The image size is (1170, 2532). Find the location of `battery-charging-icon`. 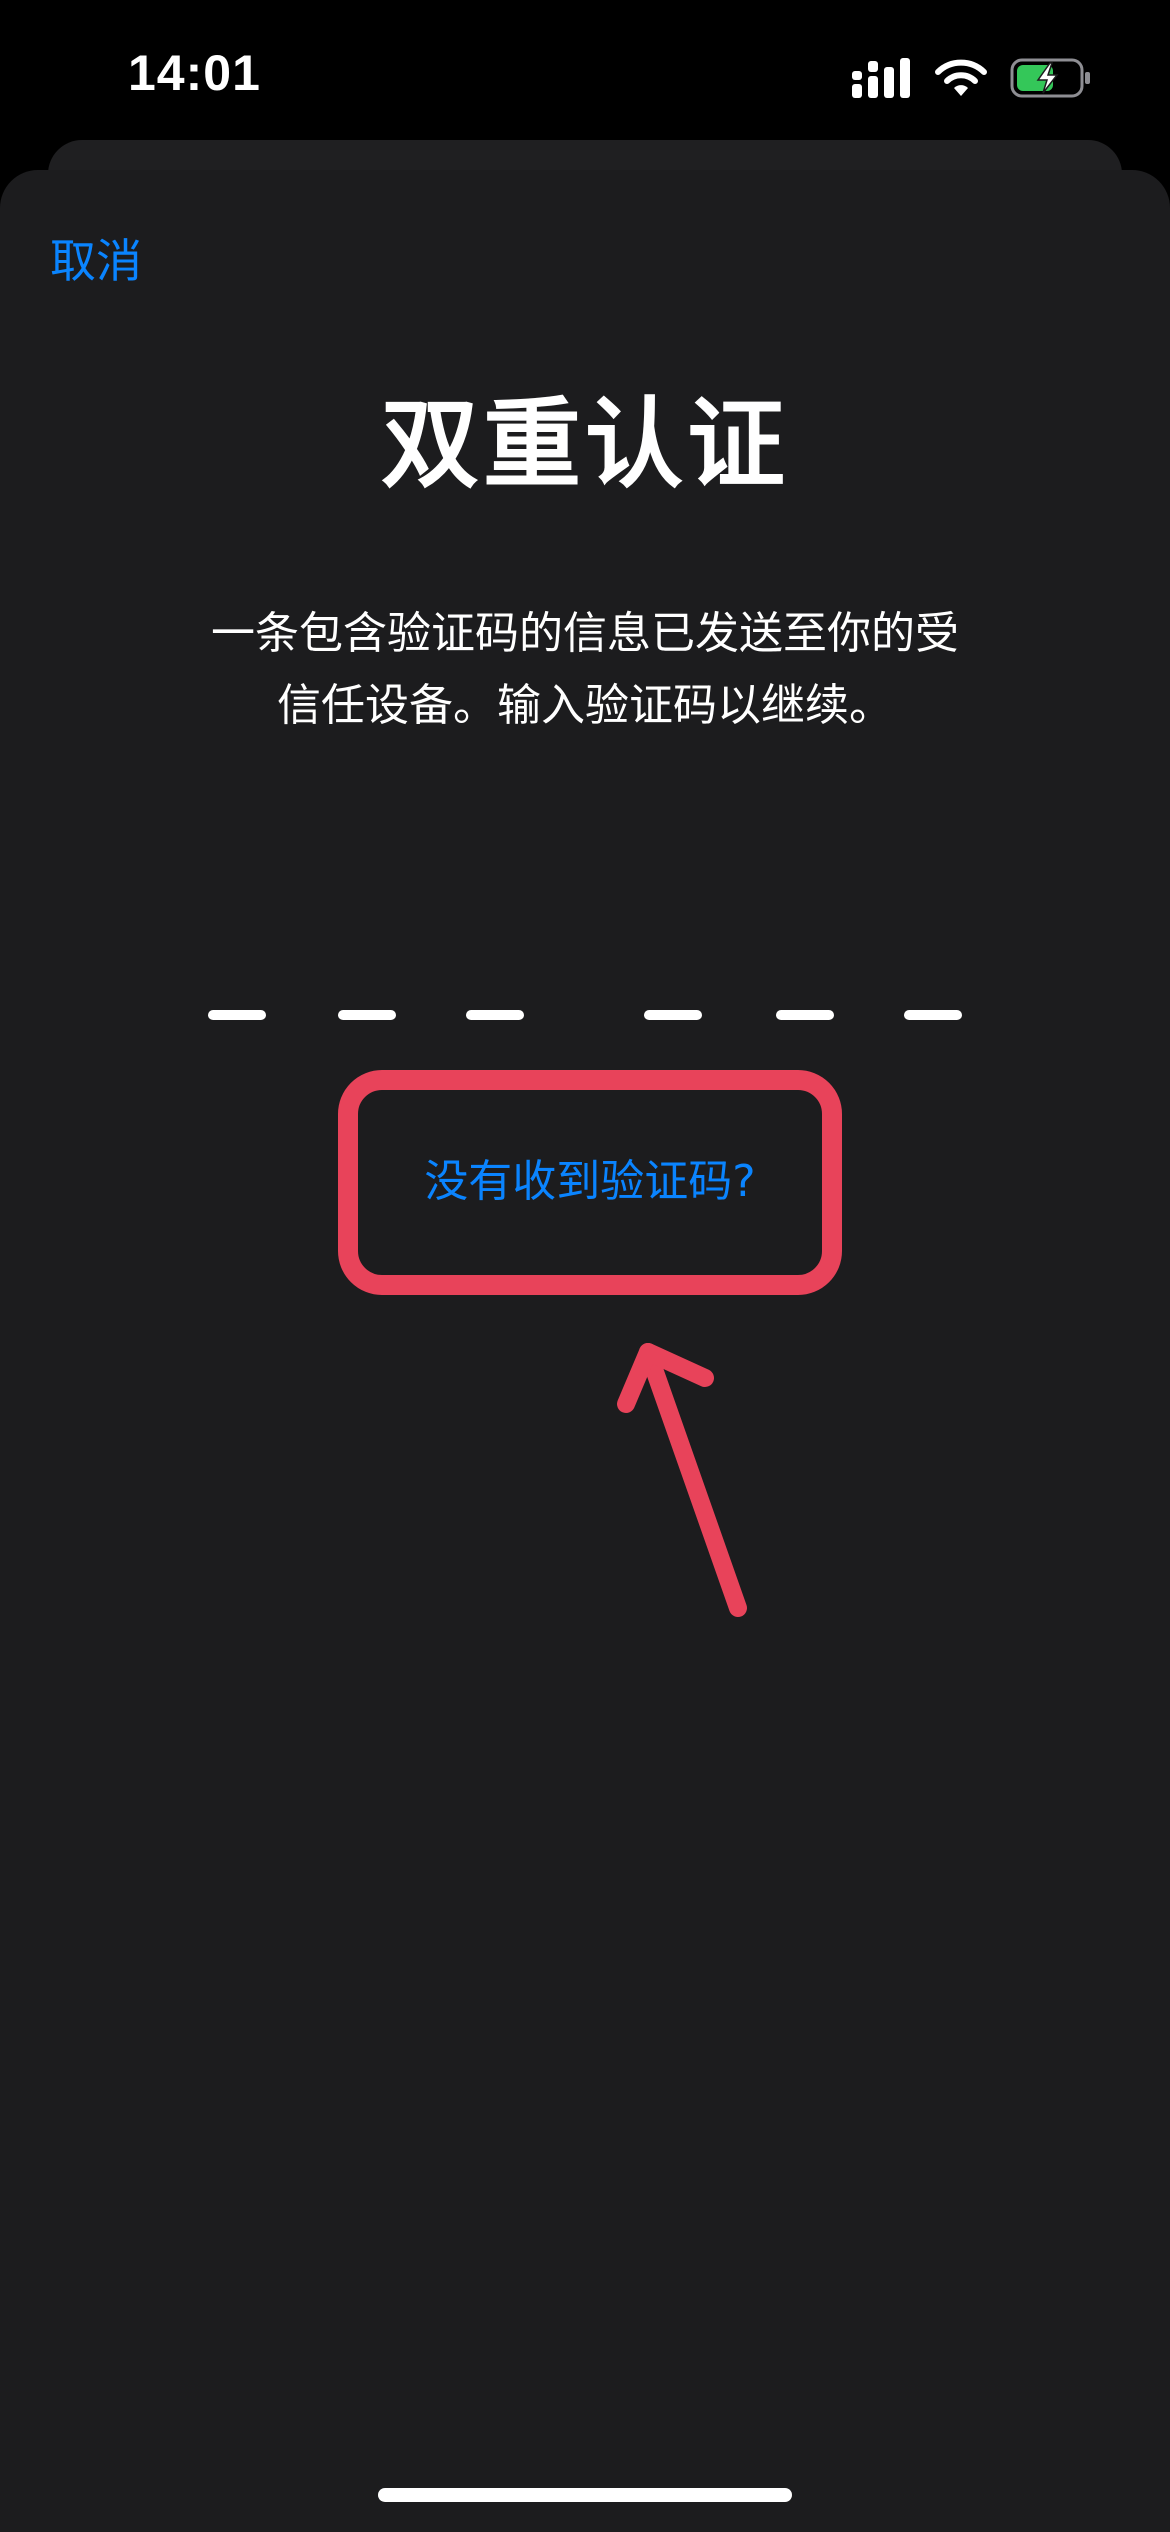

battery-charging-icon is located at coordinates (1050, 78).